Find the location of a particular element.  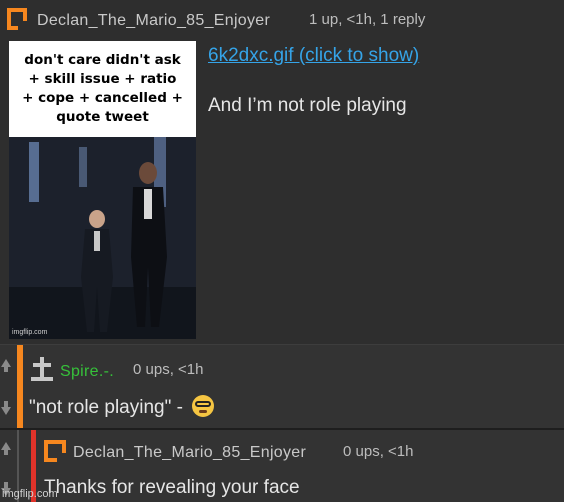

gif-caption-line: quote tweet is located at coordinates (102, 117).